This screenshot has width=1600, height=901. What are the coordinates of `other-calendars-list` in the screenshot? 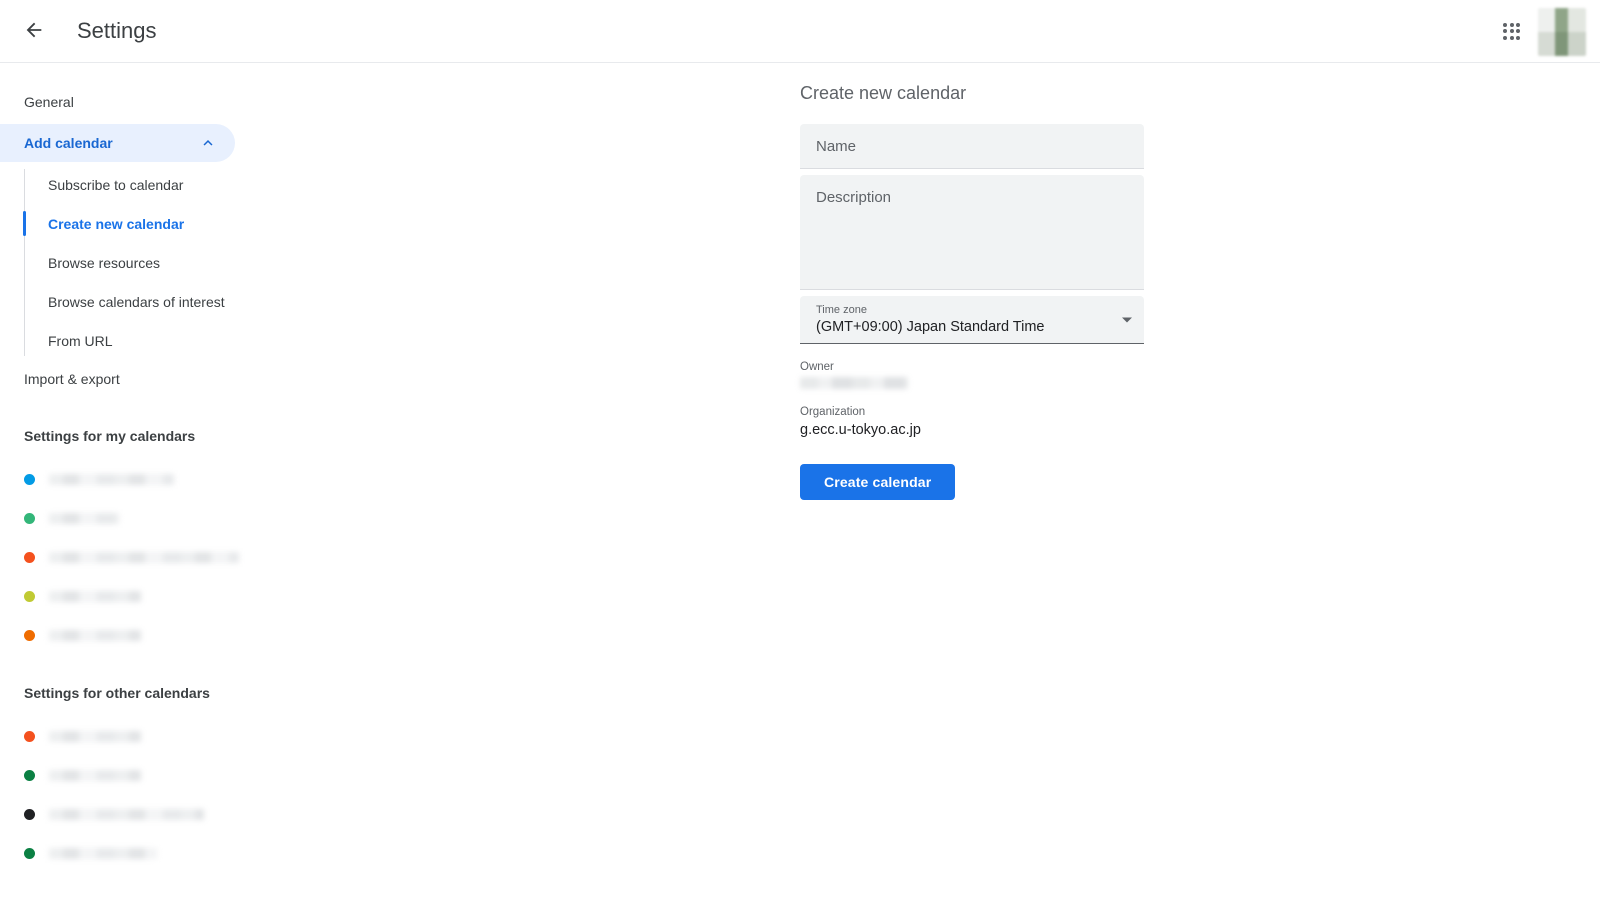 It's located at (200, 795).